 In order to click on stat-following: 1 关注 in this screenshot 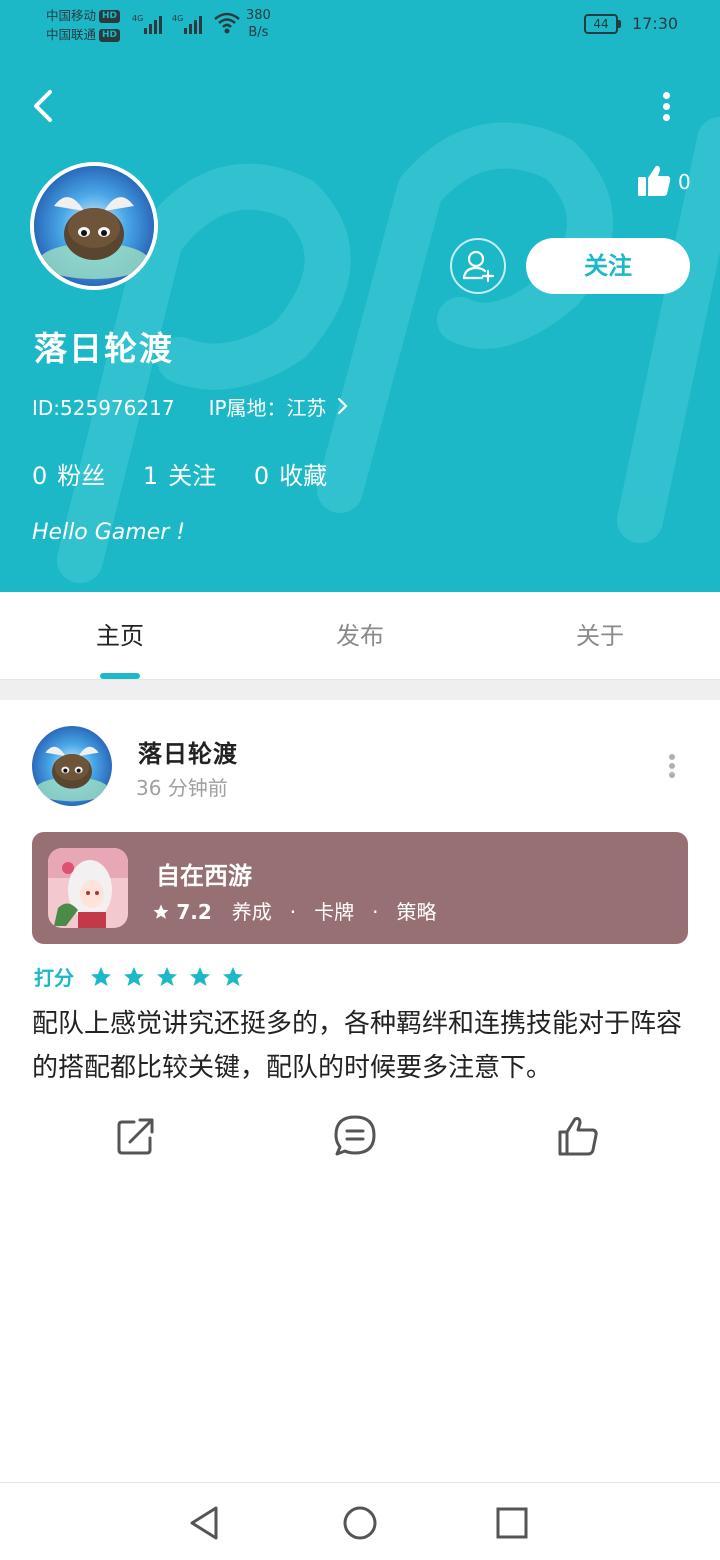, I will do `click(179, 473)`.